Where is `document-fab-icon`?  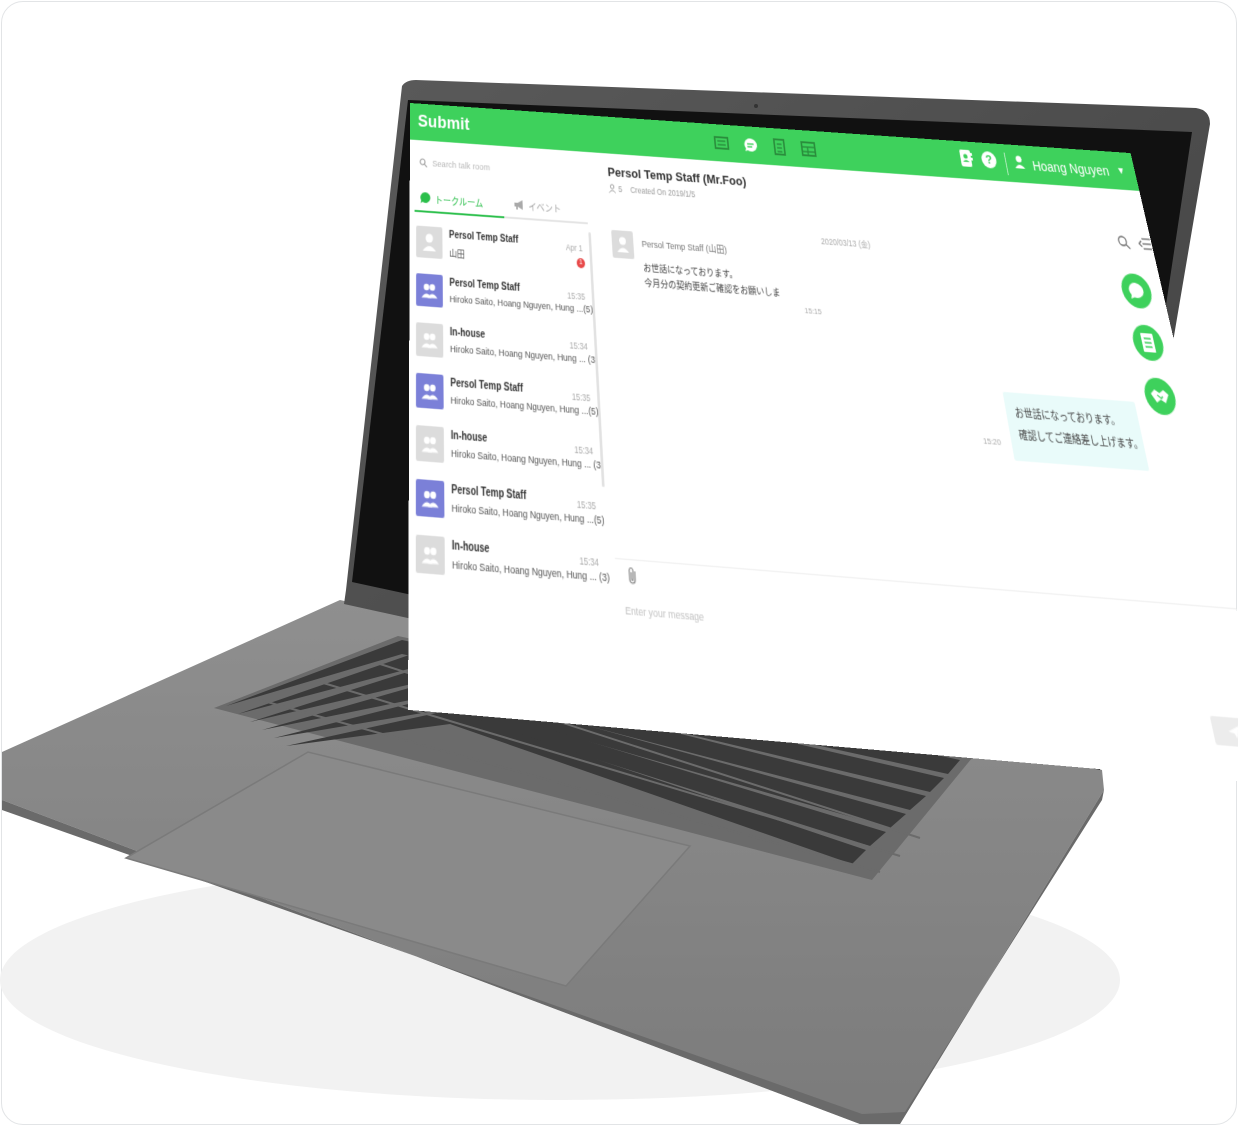
document-fab-icon is located at coordinates (1148, 343).